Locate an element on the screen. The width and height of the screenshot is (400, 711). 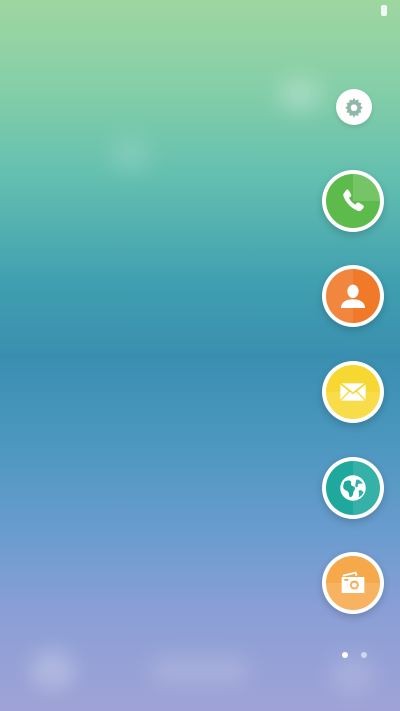
edge-app-internet is located at coordinates (353, 488).